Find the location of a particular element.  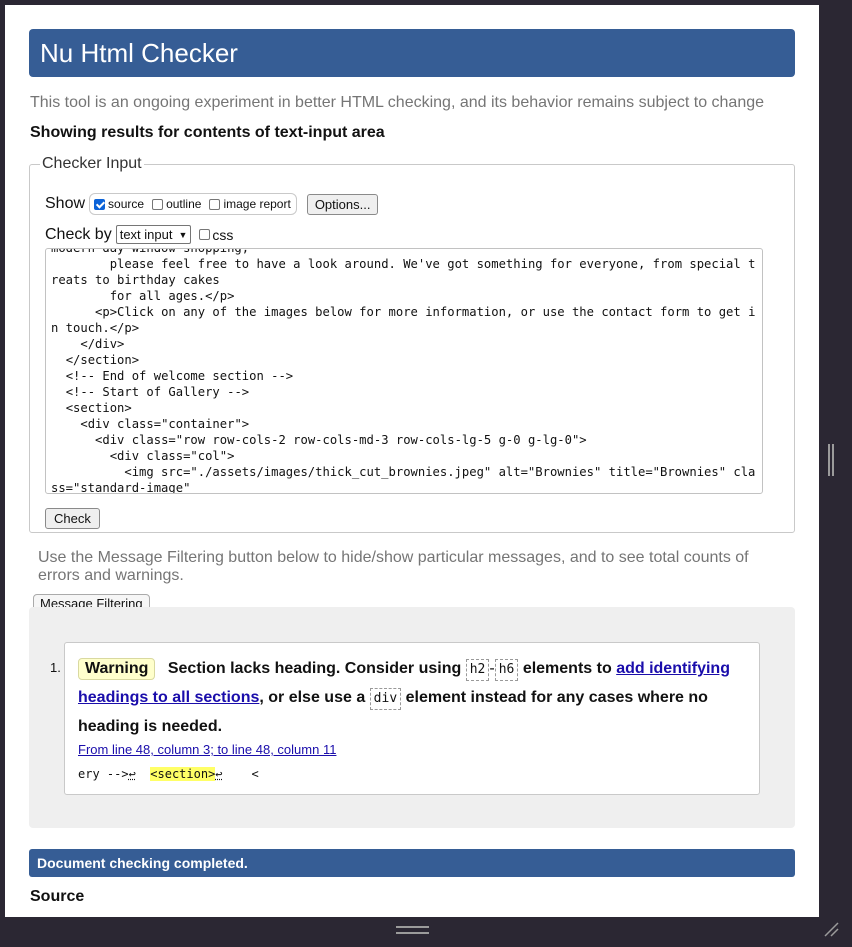

chevron-down-icon: ▼ is located at coordinates (183, 234).